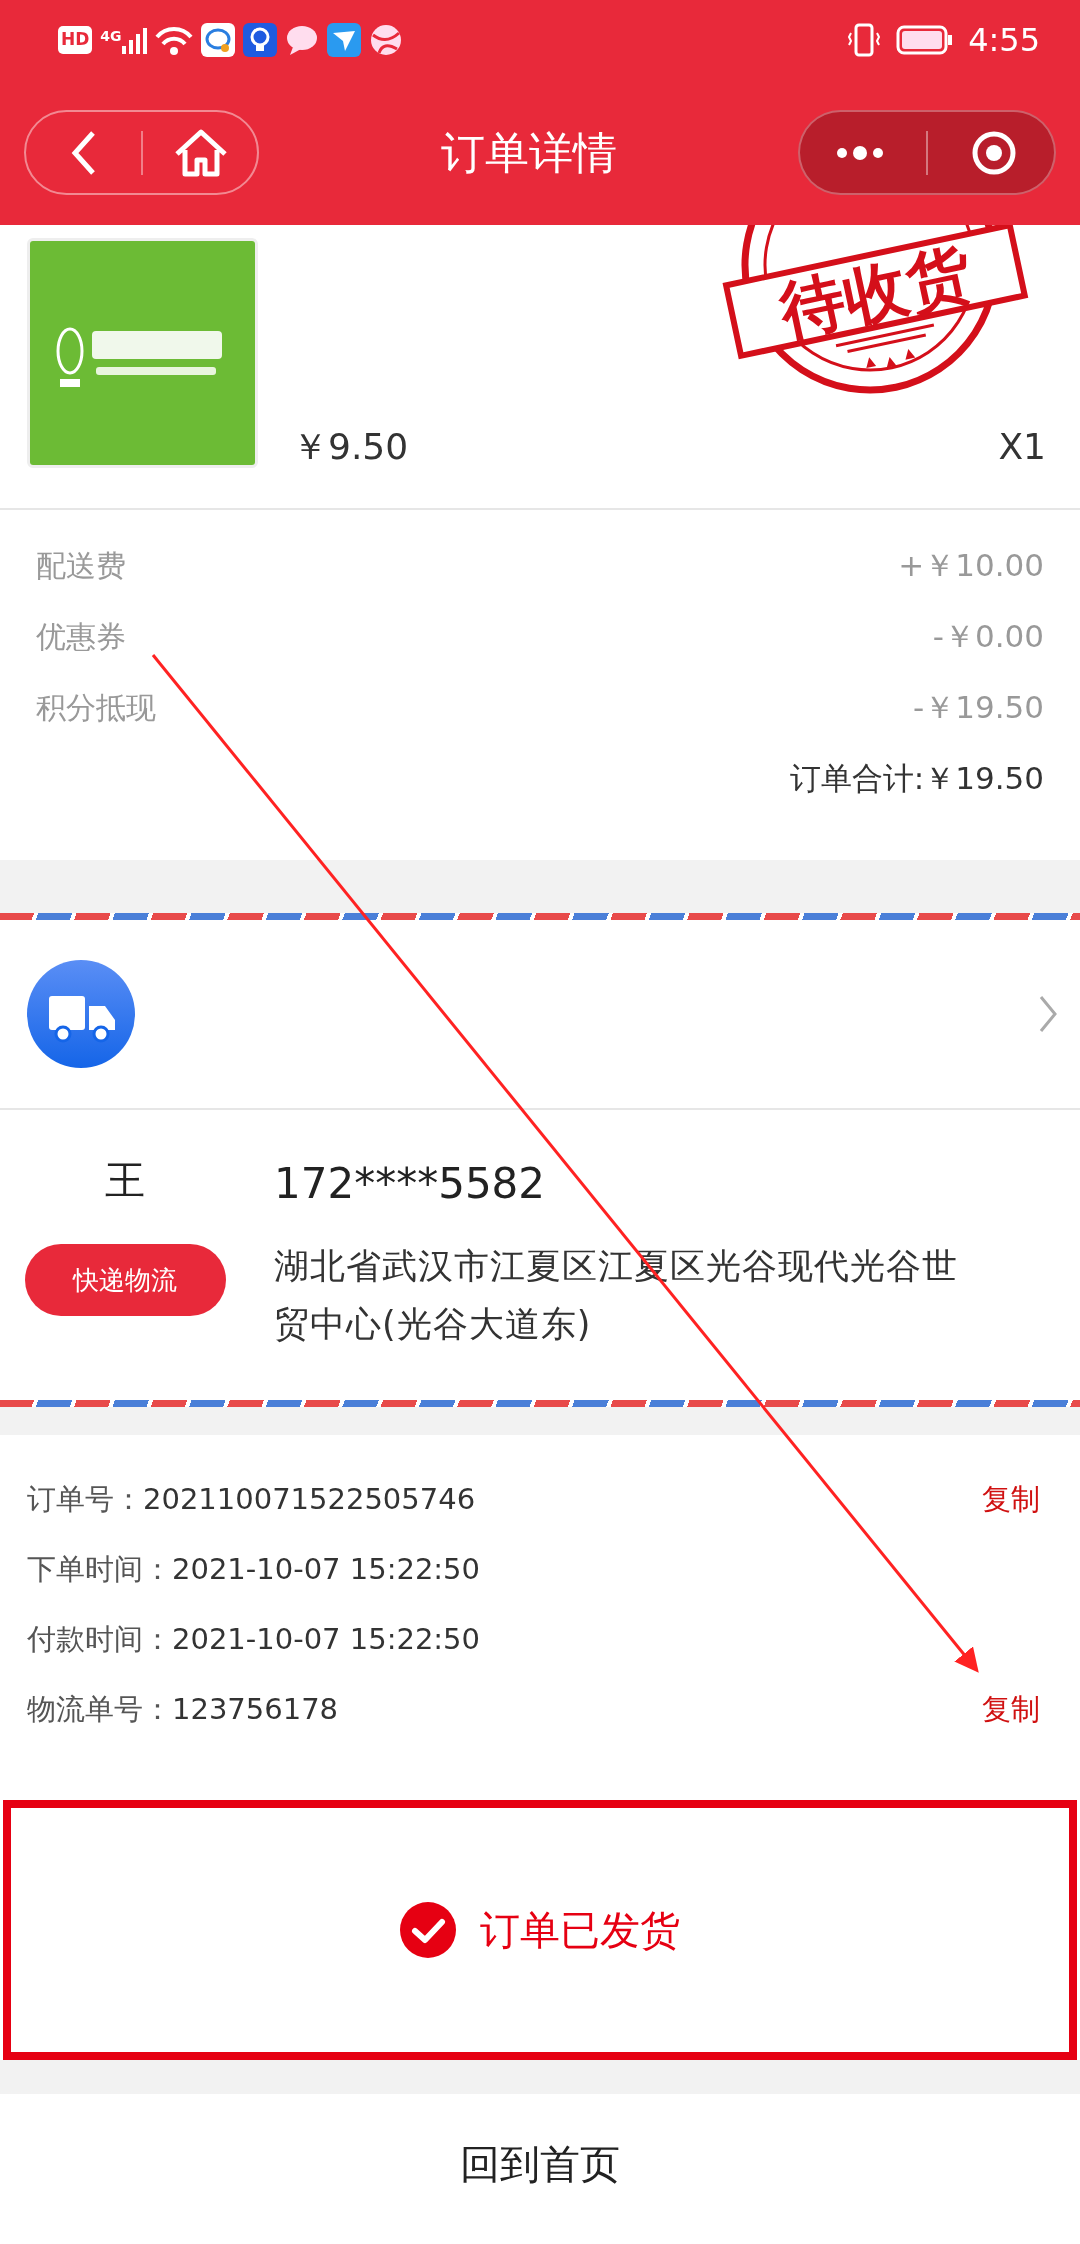 This screenshot has width=1080, height=2244. What do you see at coordinates (528, 152) in the screenshot?
I see `page-title: 订单详情` at bounding box center [528, 152].